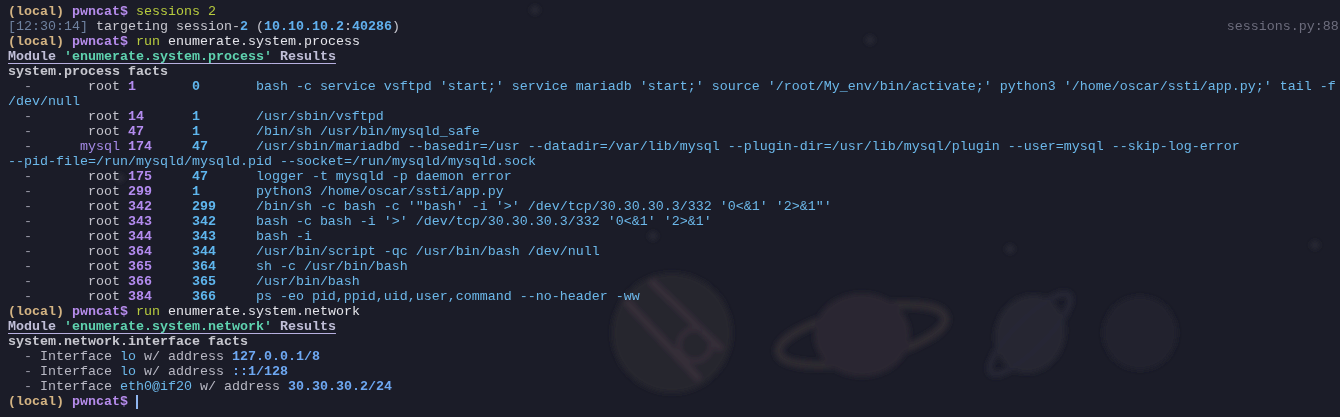  What do you see at coordinates (44, 101) in the screenshot?
I see `command-continuation: /dev/null` at bounding box center [44, 101].